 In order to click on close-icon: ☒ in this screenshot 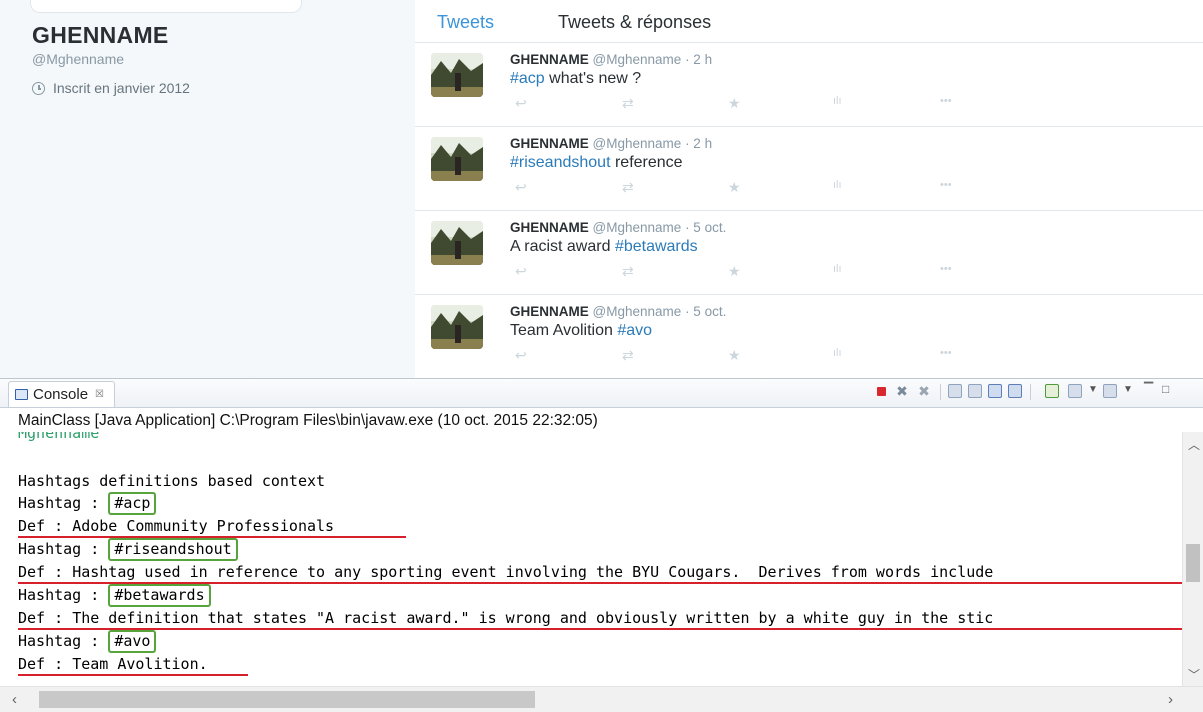, I will do `click(99, 394)`.